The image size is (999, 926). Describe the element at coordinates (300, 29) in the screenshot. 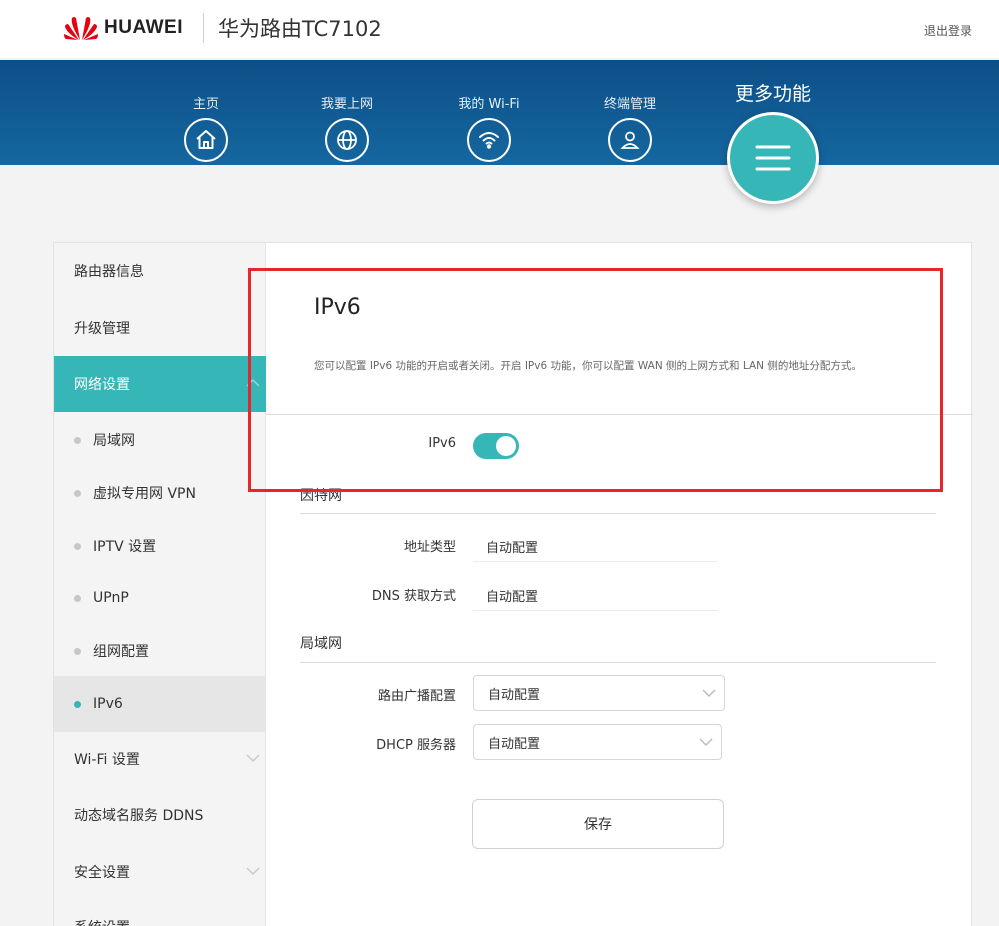

I see `product-name: 华为路由TC7102` at that location.